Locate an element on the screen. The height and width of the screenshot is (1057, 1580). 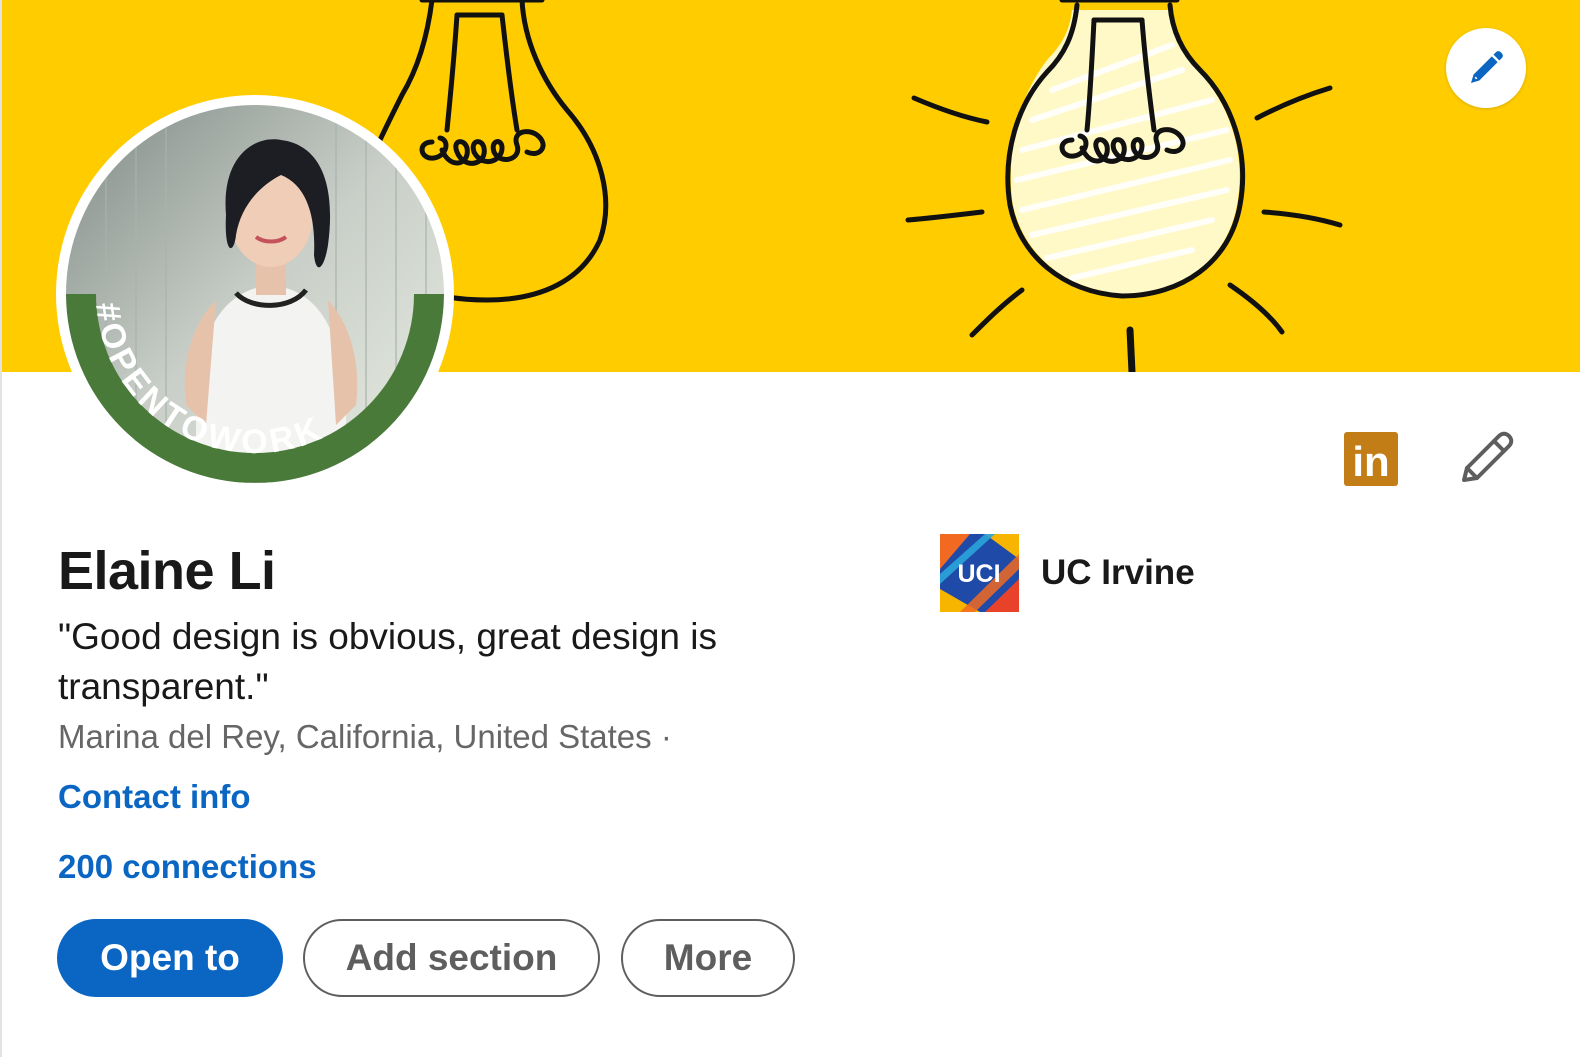
open-to-button: Open to is located at coordinates (170, 958).